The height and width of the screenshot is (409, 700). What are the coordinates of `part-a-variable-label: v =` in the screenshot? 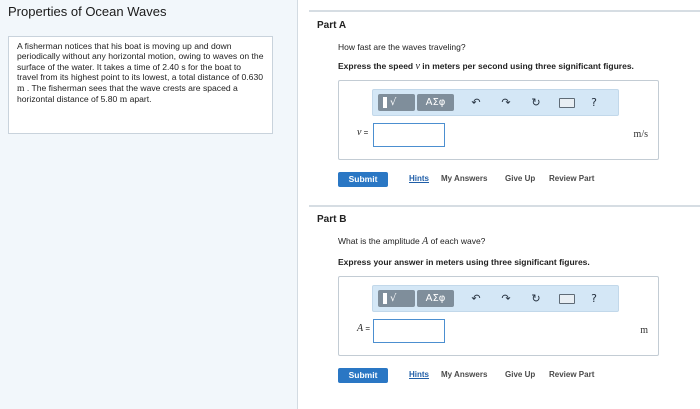 It's located at (363, 132).